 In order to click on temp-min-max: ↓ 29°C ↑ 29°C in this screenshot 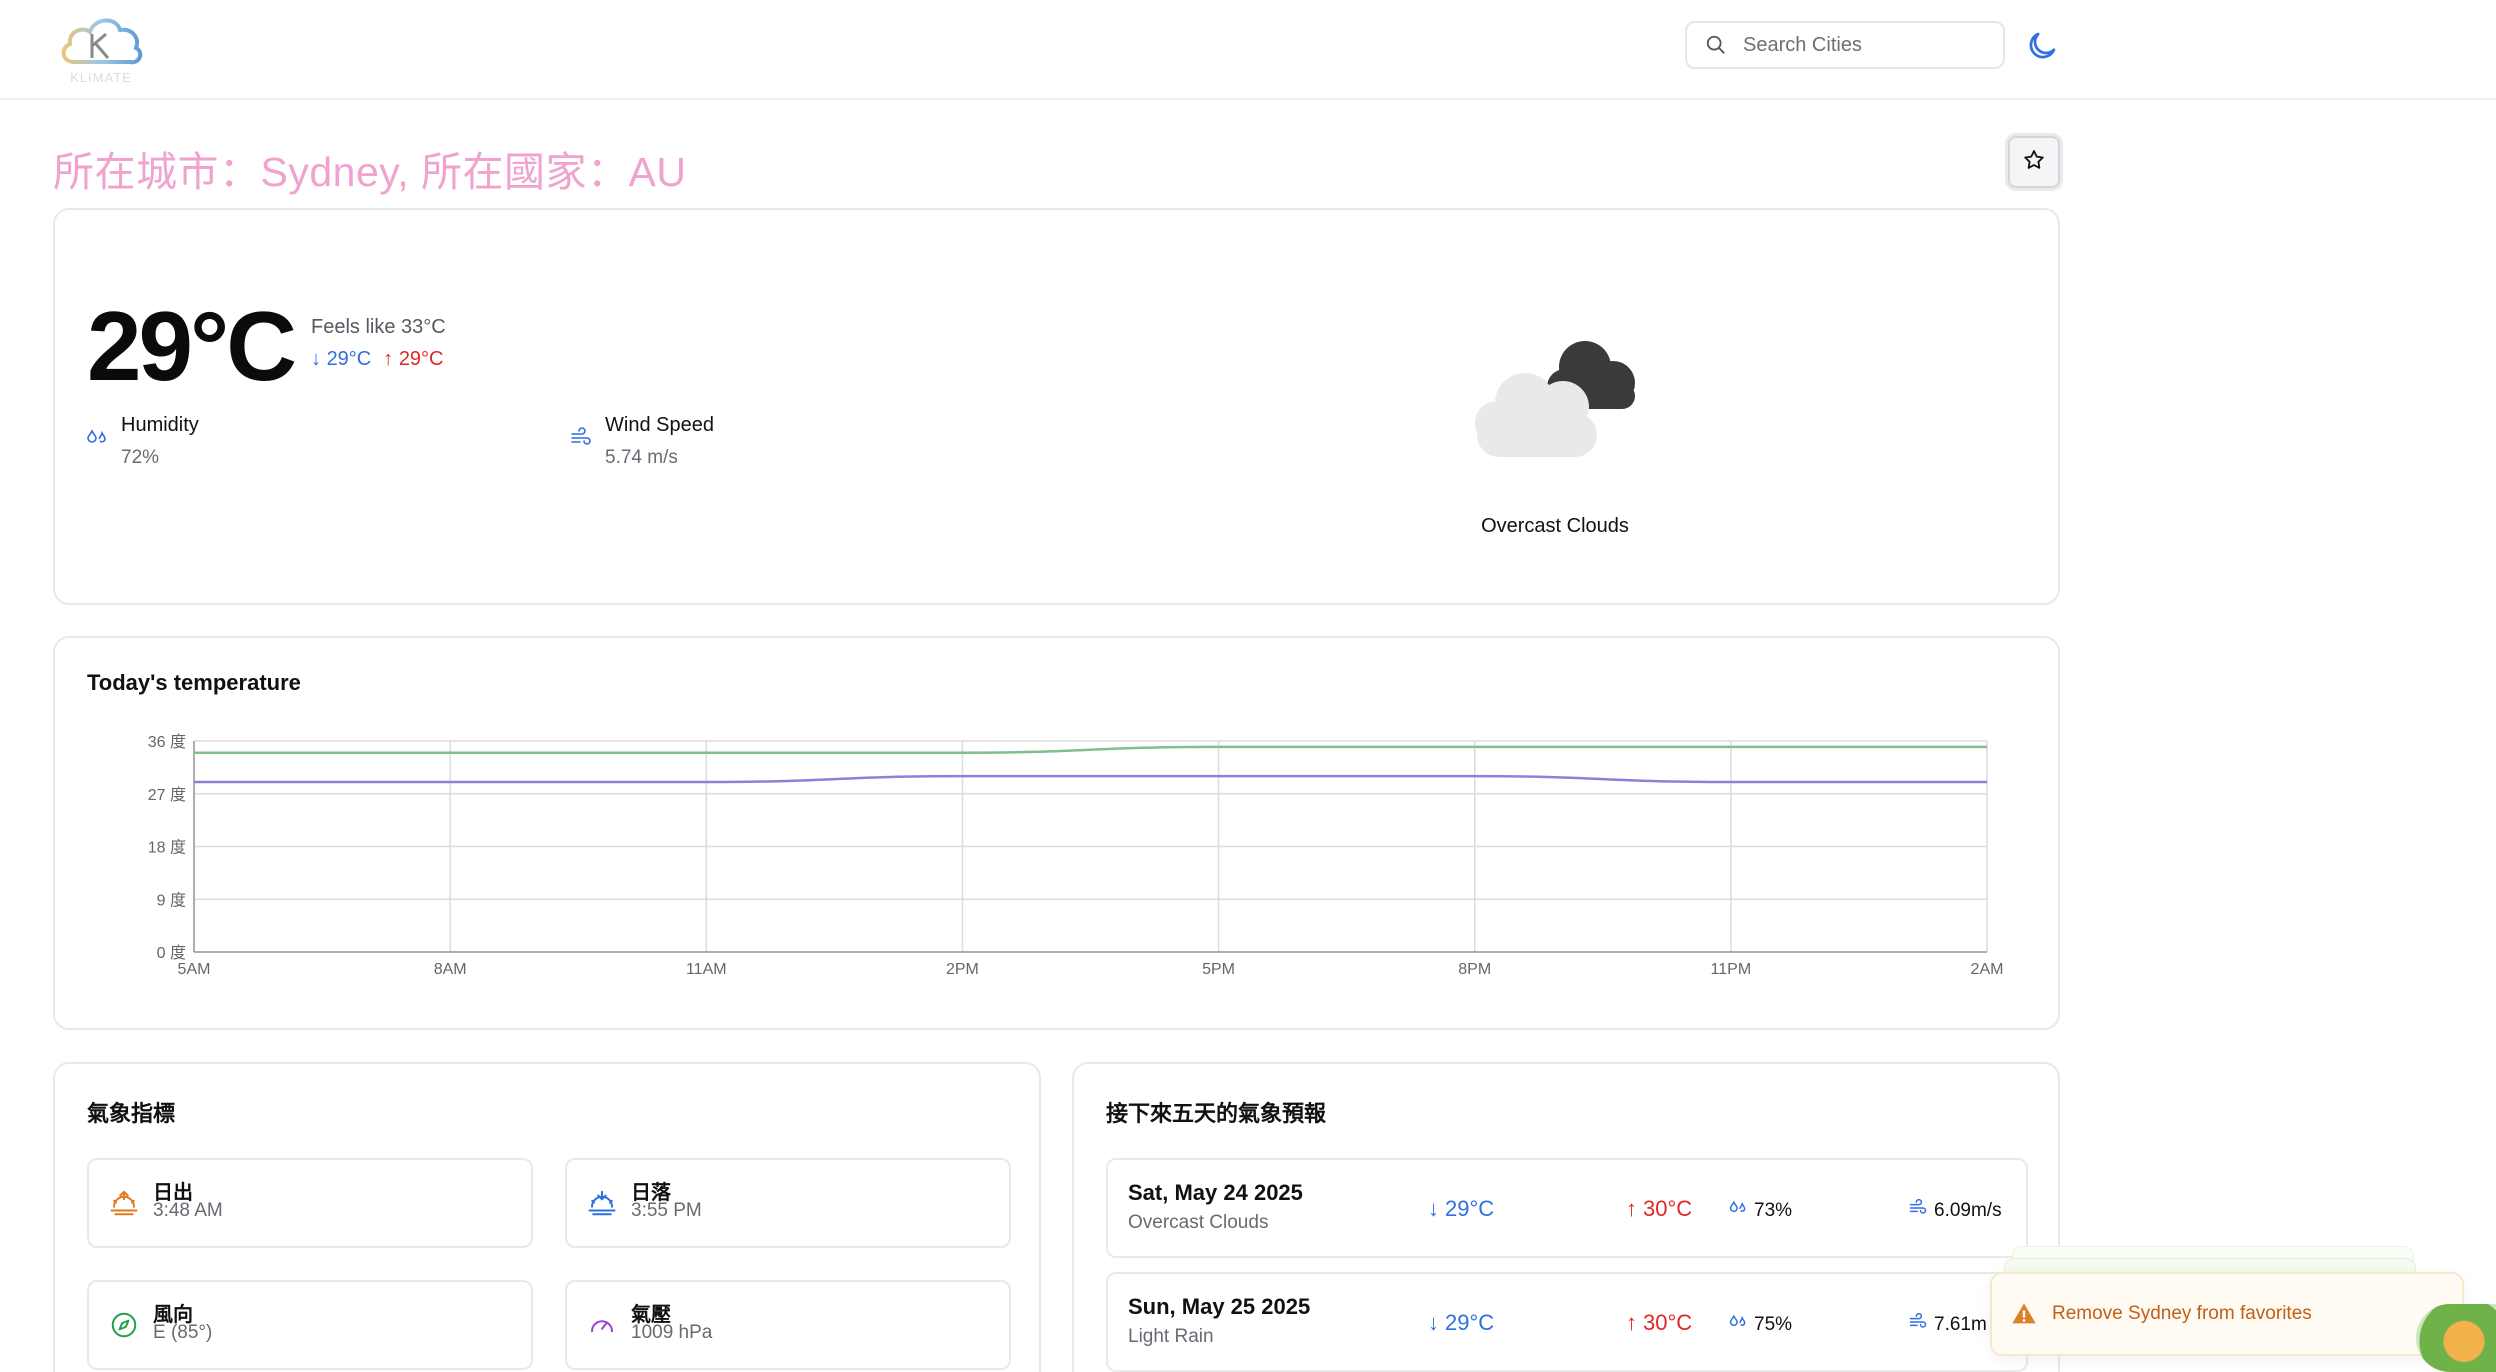, I will do `click(377, 359)`.